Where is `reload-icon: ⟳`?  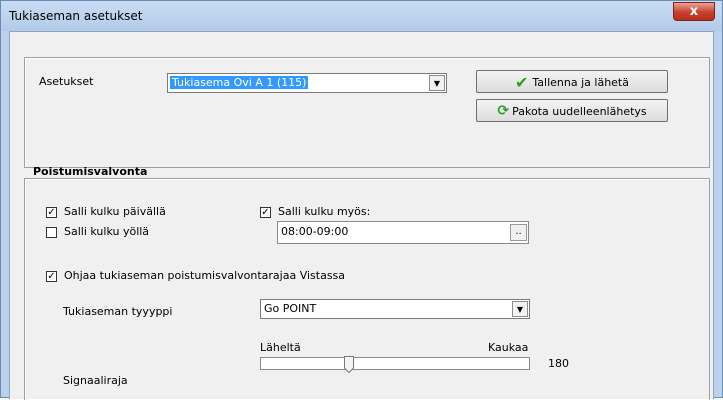
reload-icon: ⟳ is located at coordinates (503, 110).